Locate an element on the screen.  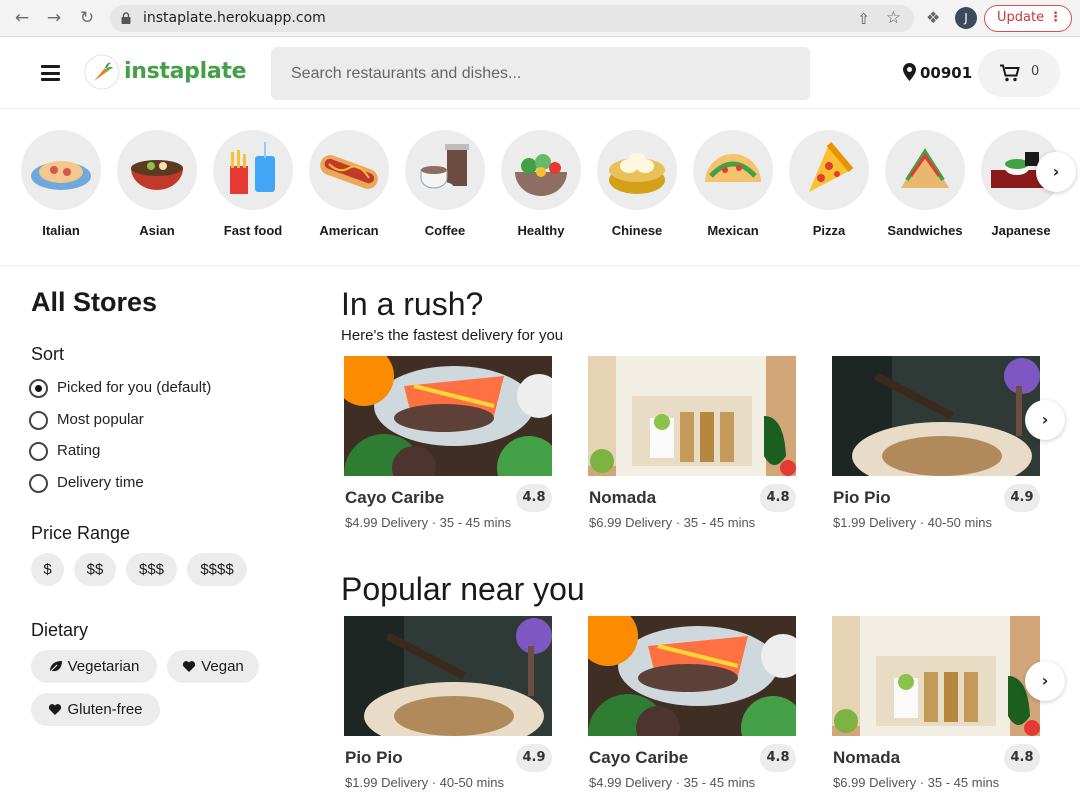
pasta-icon is located at coordinates (61, 170).